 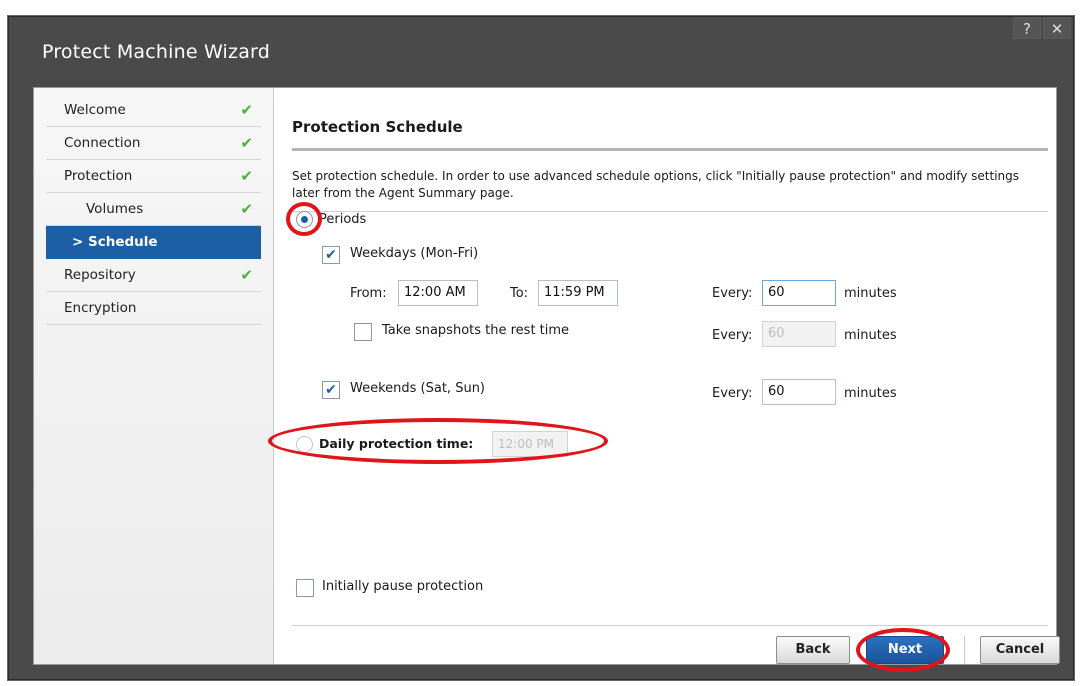 I want to click on weekdays-checkbox: ✔, so click(x=331, y=255).